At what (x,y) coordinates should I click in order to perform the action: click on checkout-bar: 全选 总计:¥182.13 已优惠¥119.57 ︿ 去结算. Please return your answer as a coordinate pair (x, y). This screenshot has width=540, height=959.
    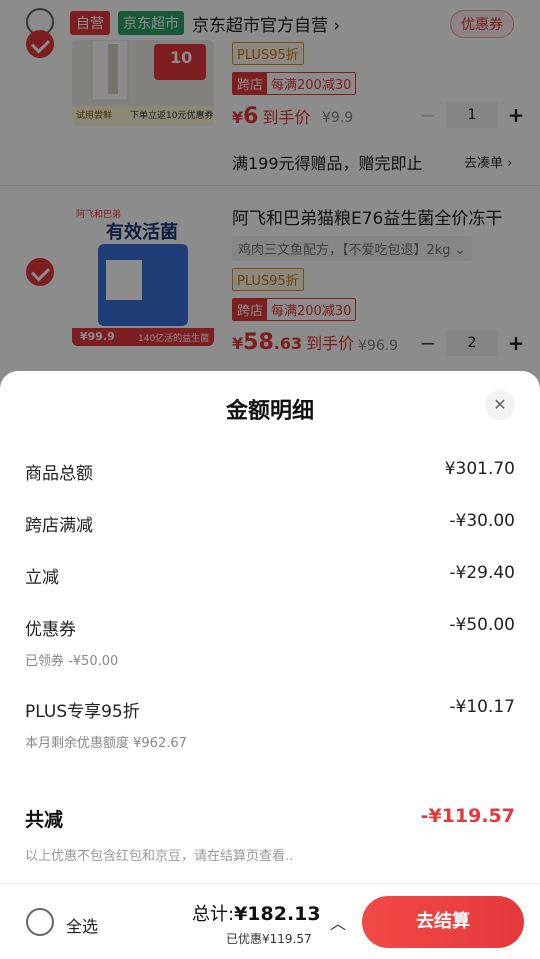
    Looking at the image, I should click on (270, 921).